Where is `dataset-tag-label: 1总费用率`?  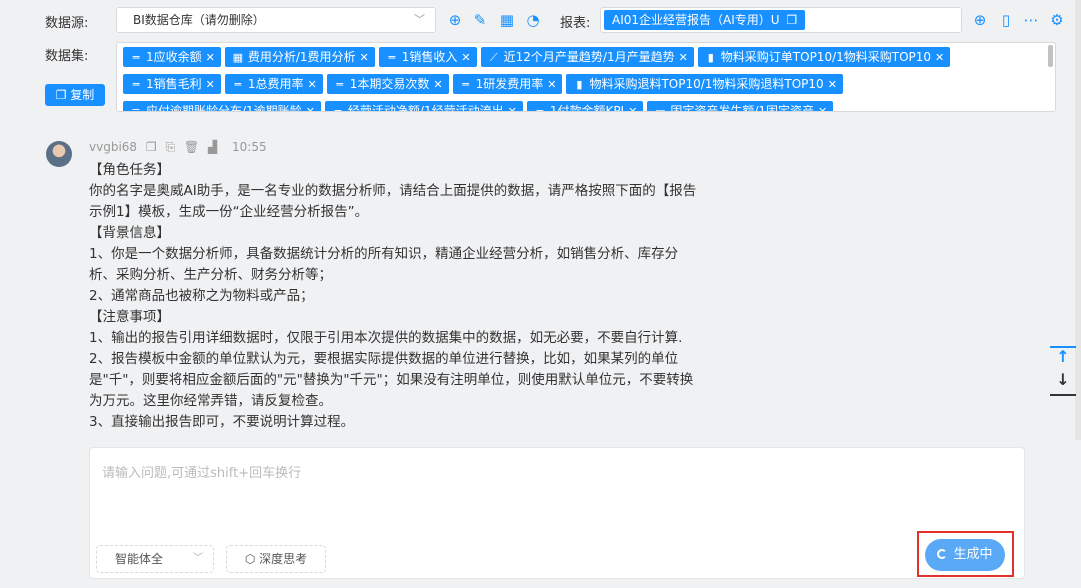 dataset-tag-label: 1总费用率 is located at coordinates (275, 84).